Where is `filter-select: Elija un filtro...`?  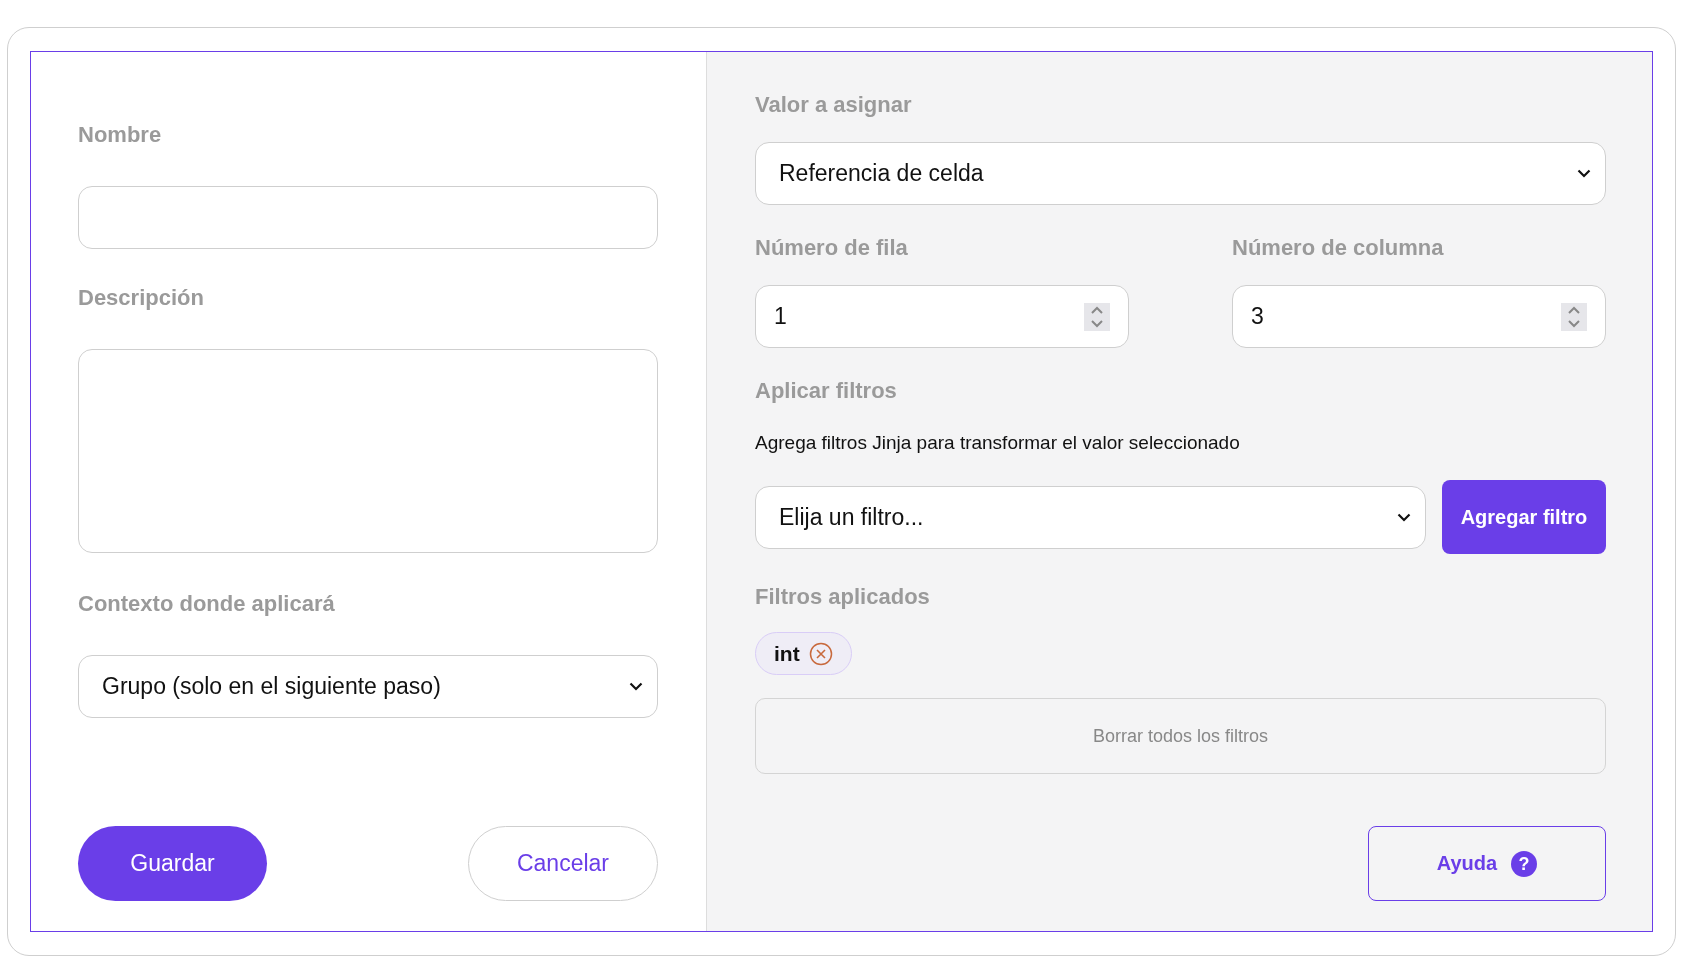 filter-select: Elija un filtro... is located at coordinates (1090, 517).